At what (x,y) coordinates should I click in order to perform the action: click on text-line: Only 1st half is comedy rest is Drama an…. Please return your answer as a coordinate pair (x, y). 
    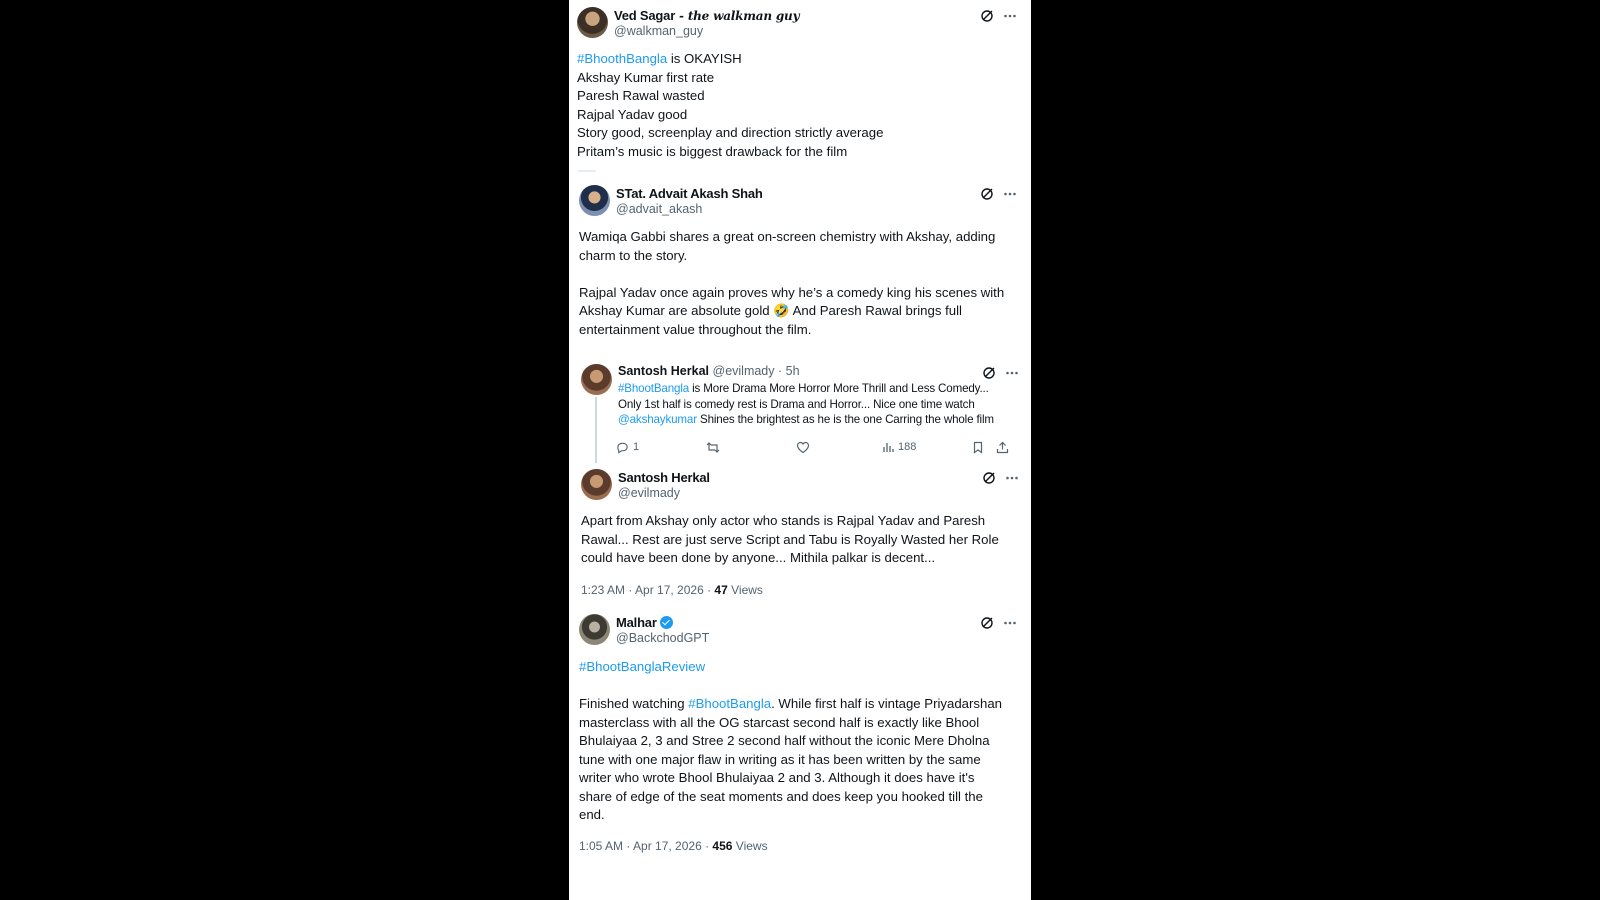
    Looking at the image, I should click on (796, 404).